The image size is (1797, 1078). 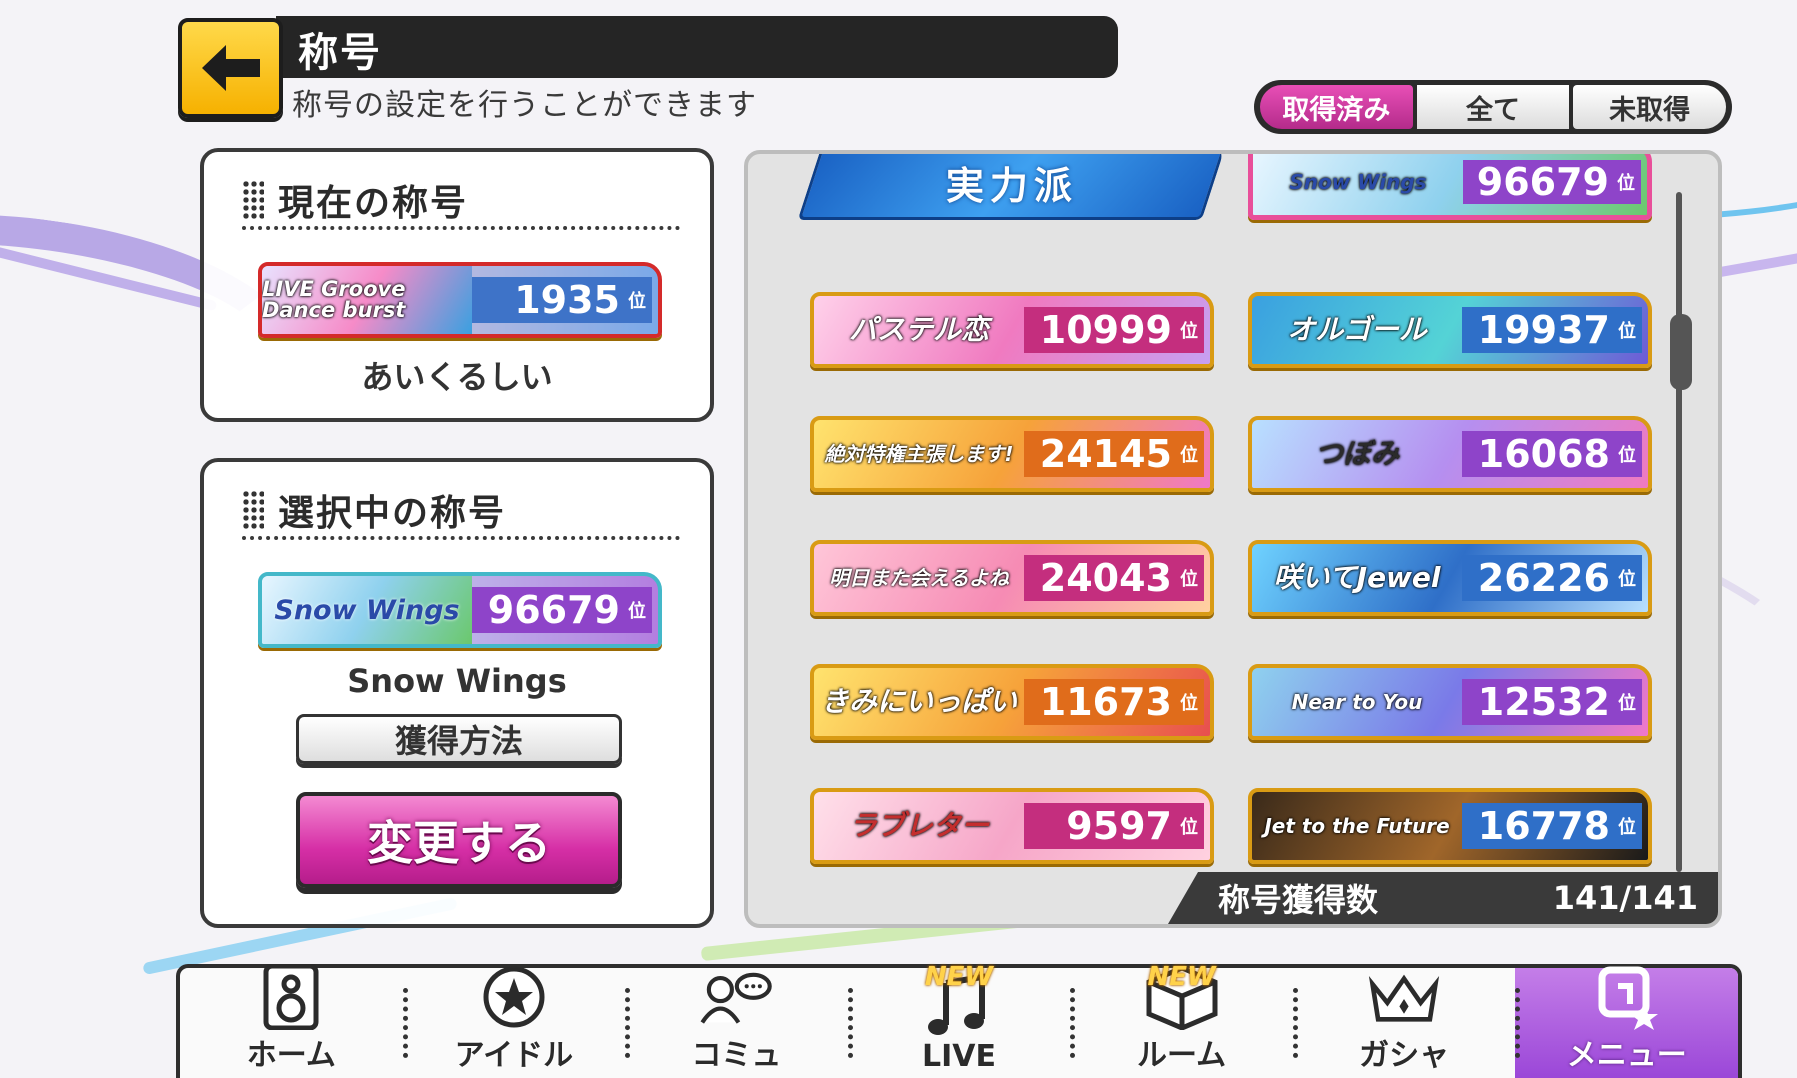 What do you see at coordinates (1626, 1055) in the screenshot?
I see `nav-label: メニュー` at bounding box center [1626, 1055].